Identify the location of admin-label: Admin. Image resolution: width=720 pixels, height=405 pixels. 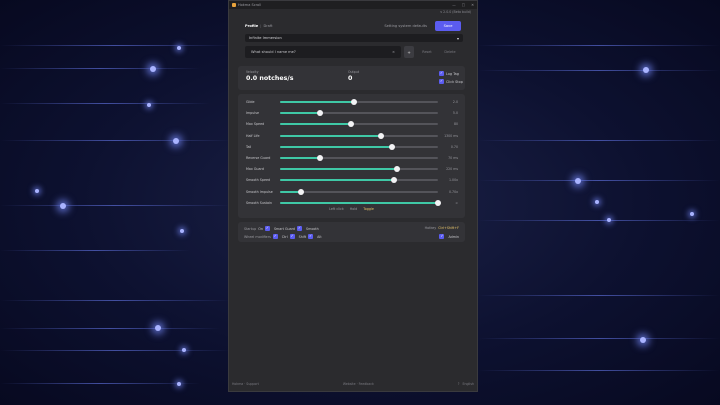
(453, 236).